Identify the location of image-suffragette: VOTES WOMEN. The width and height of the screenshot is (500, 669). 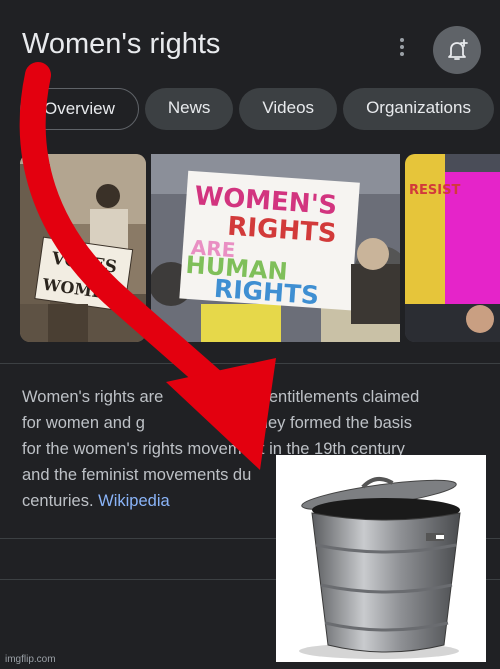
(83, 248).